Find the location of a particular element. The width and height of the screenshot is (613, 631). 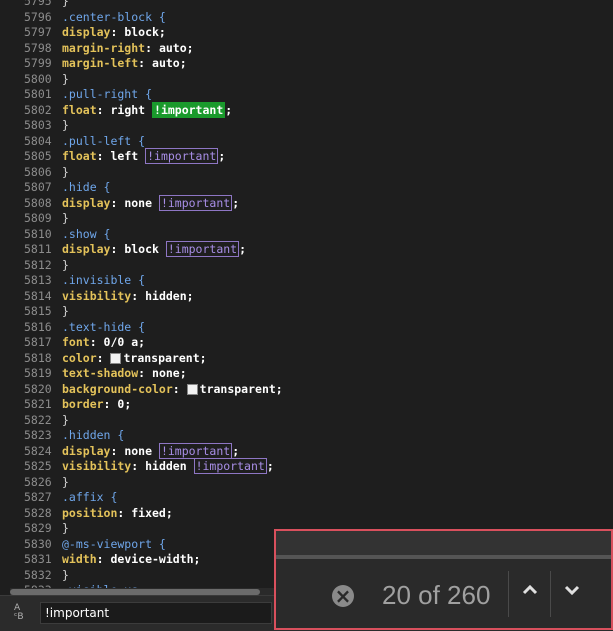

code-token: margin-right is located at coordinates (104, 47).